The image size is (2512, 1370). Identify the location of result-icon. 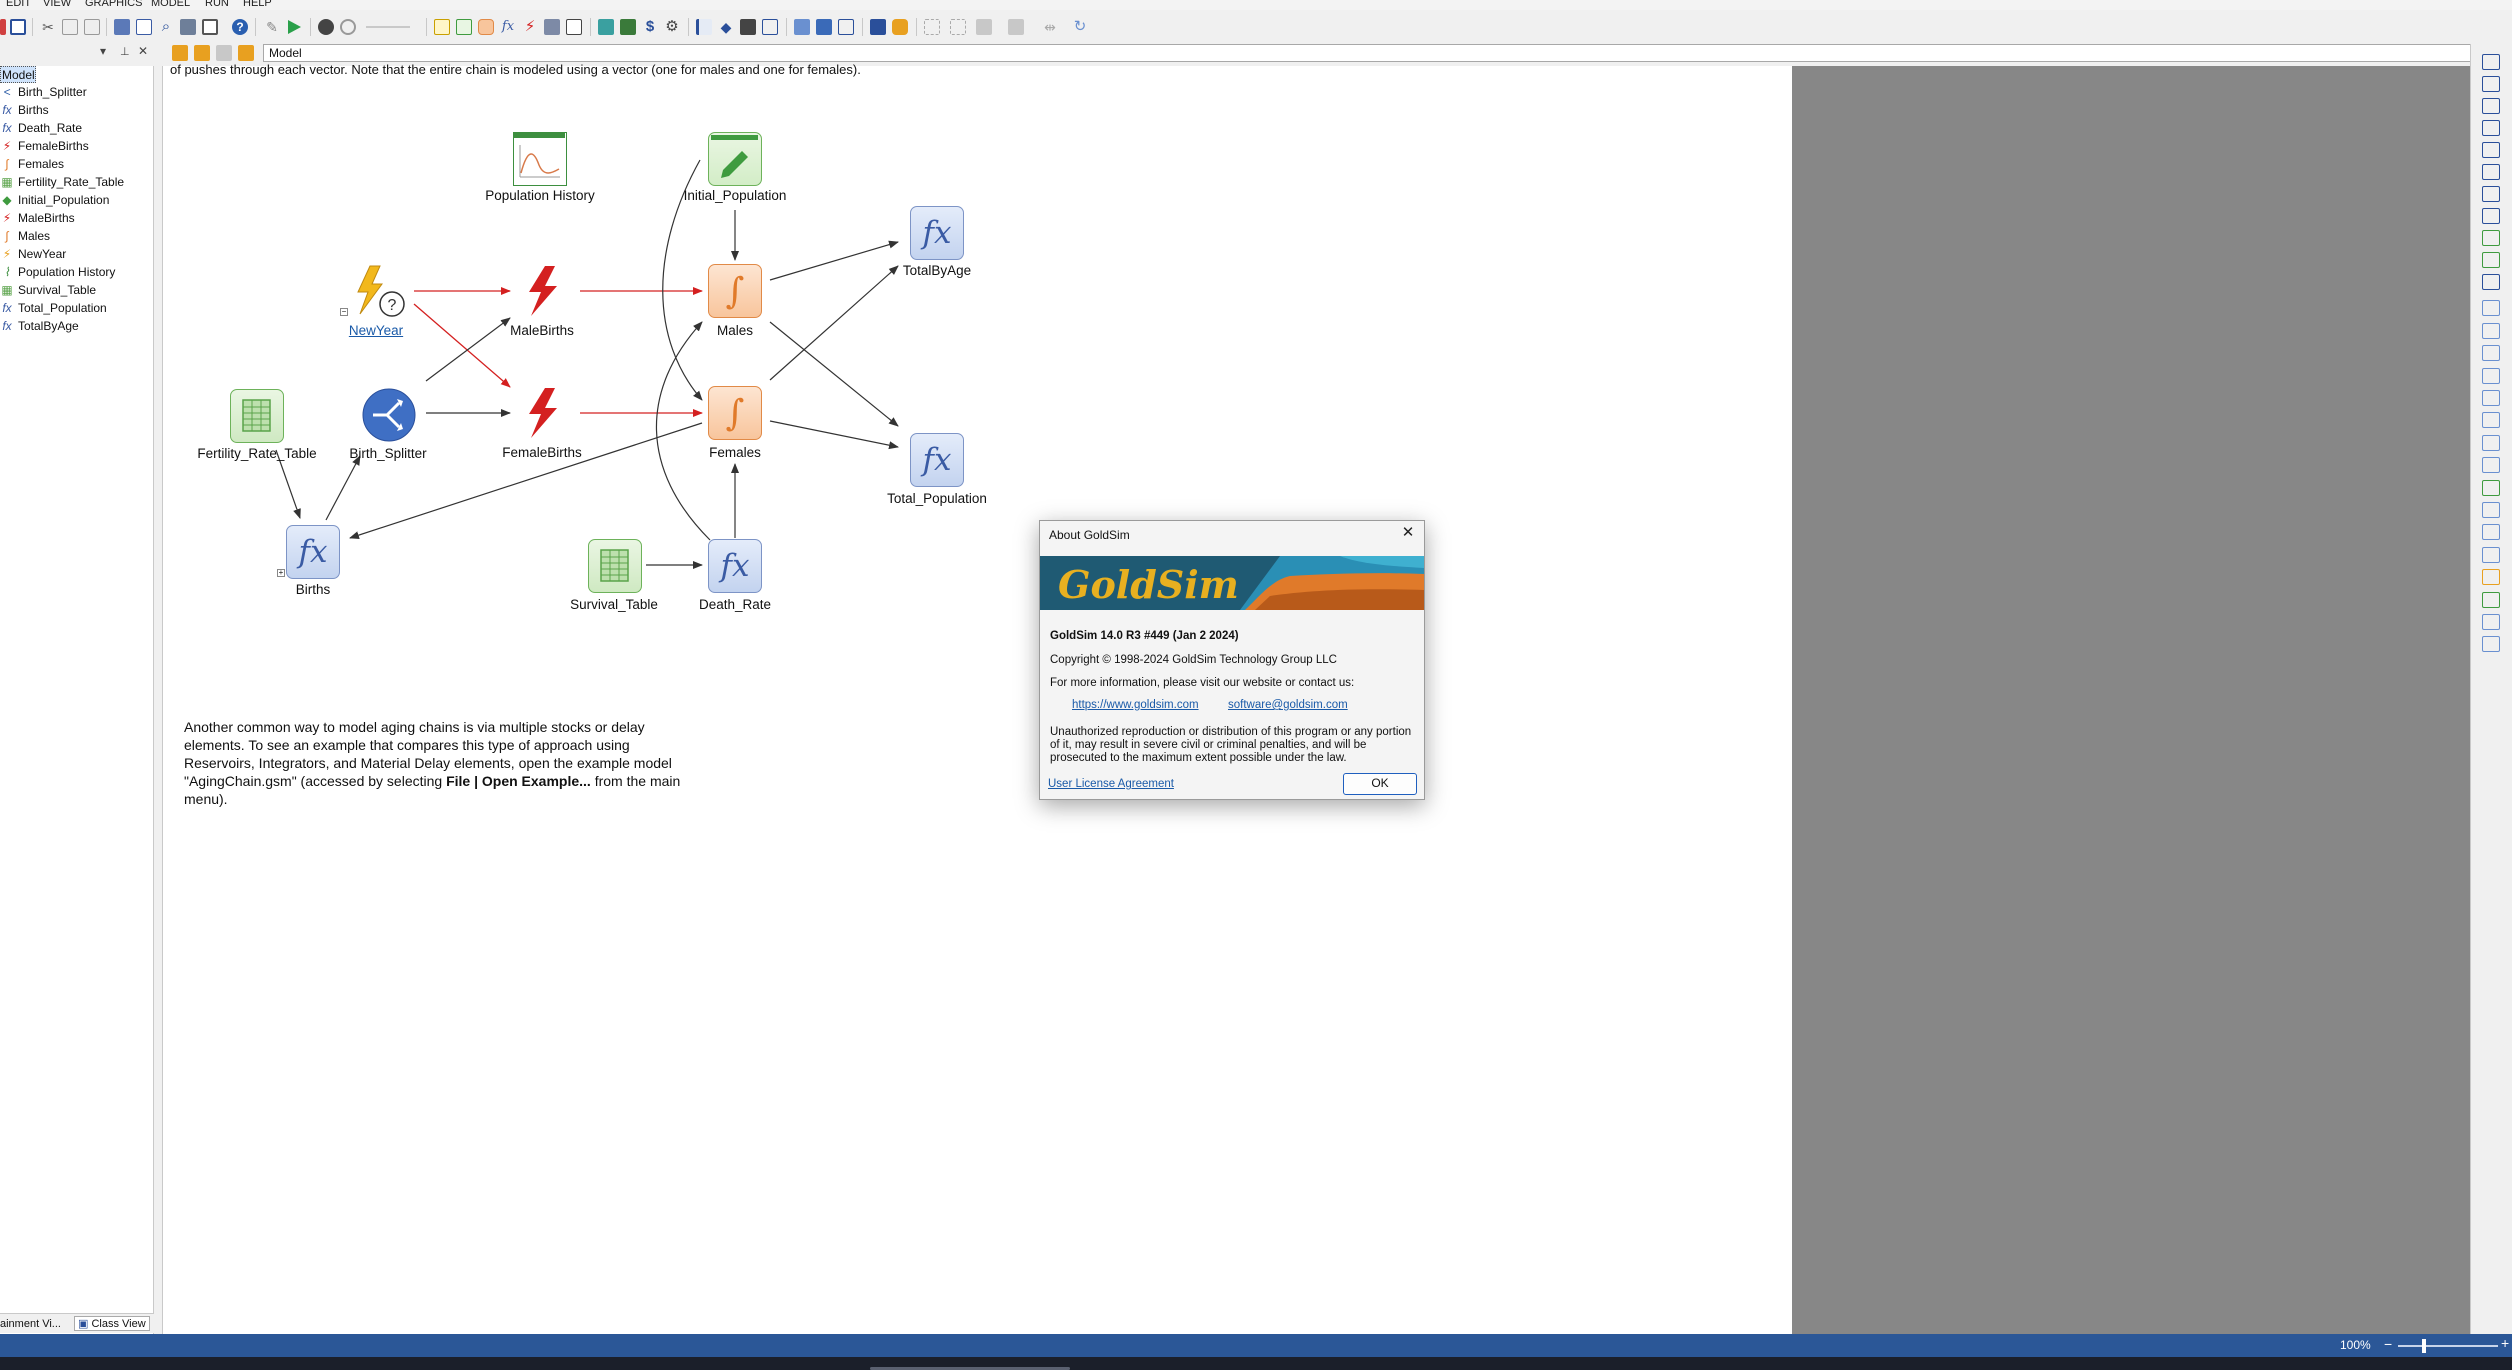
(606, 27).